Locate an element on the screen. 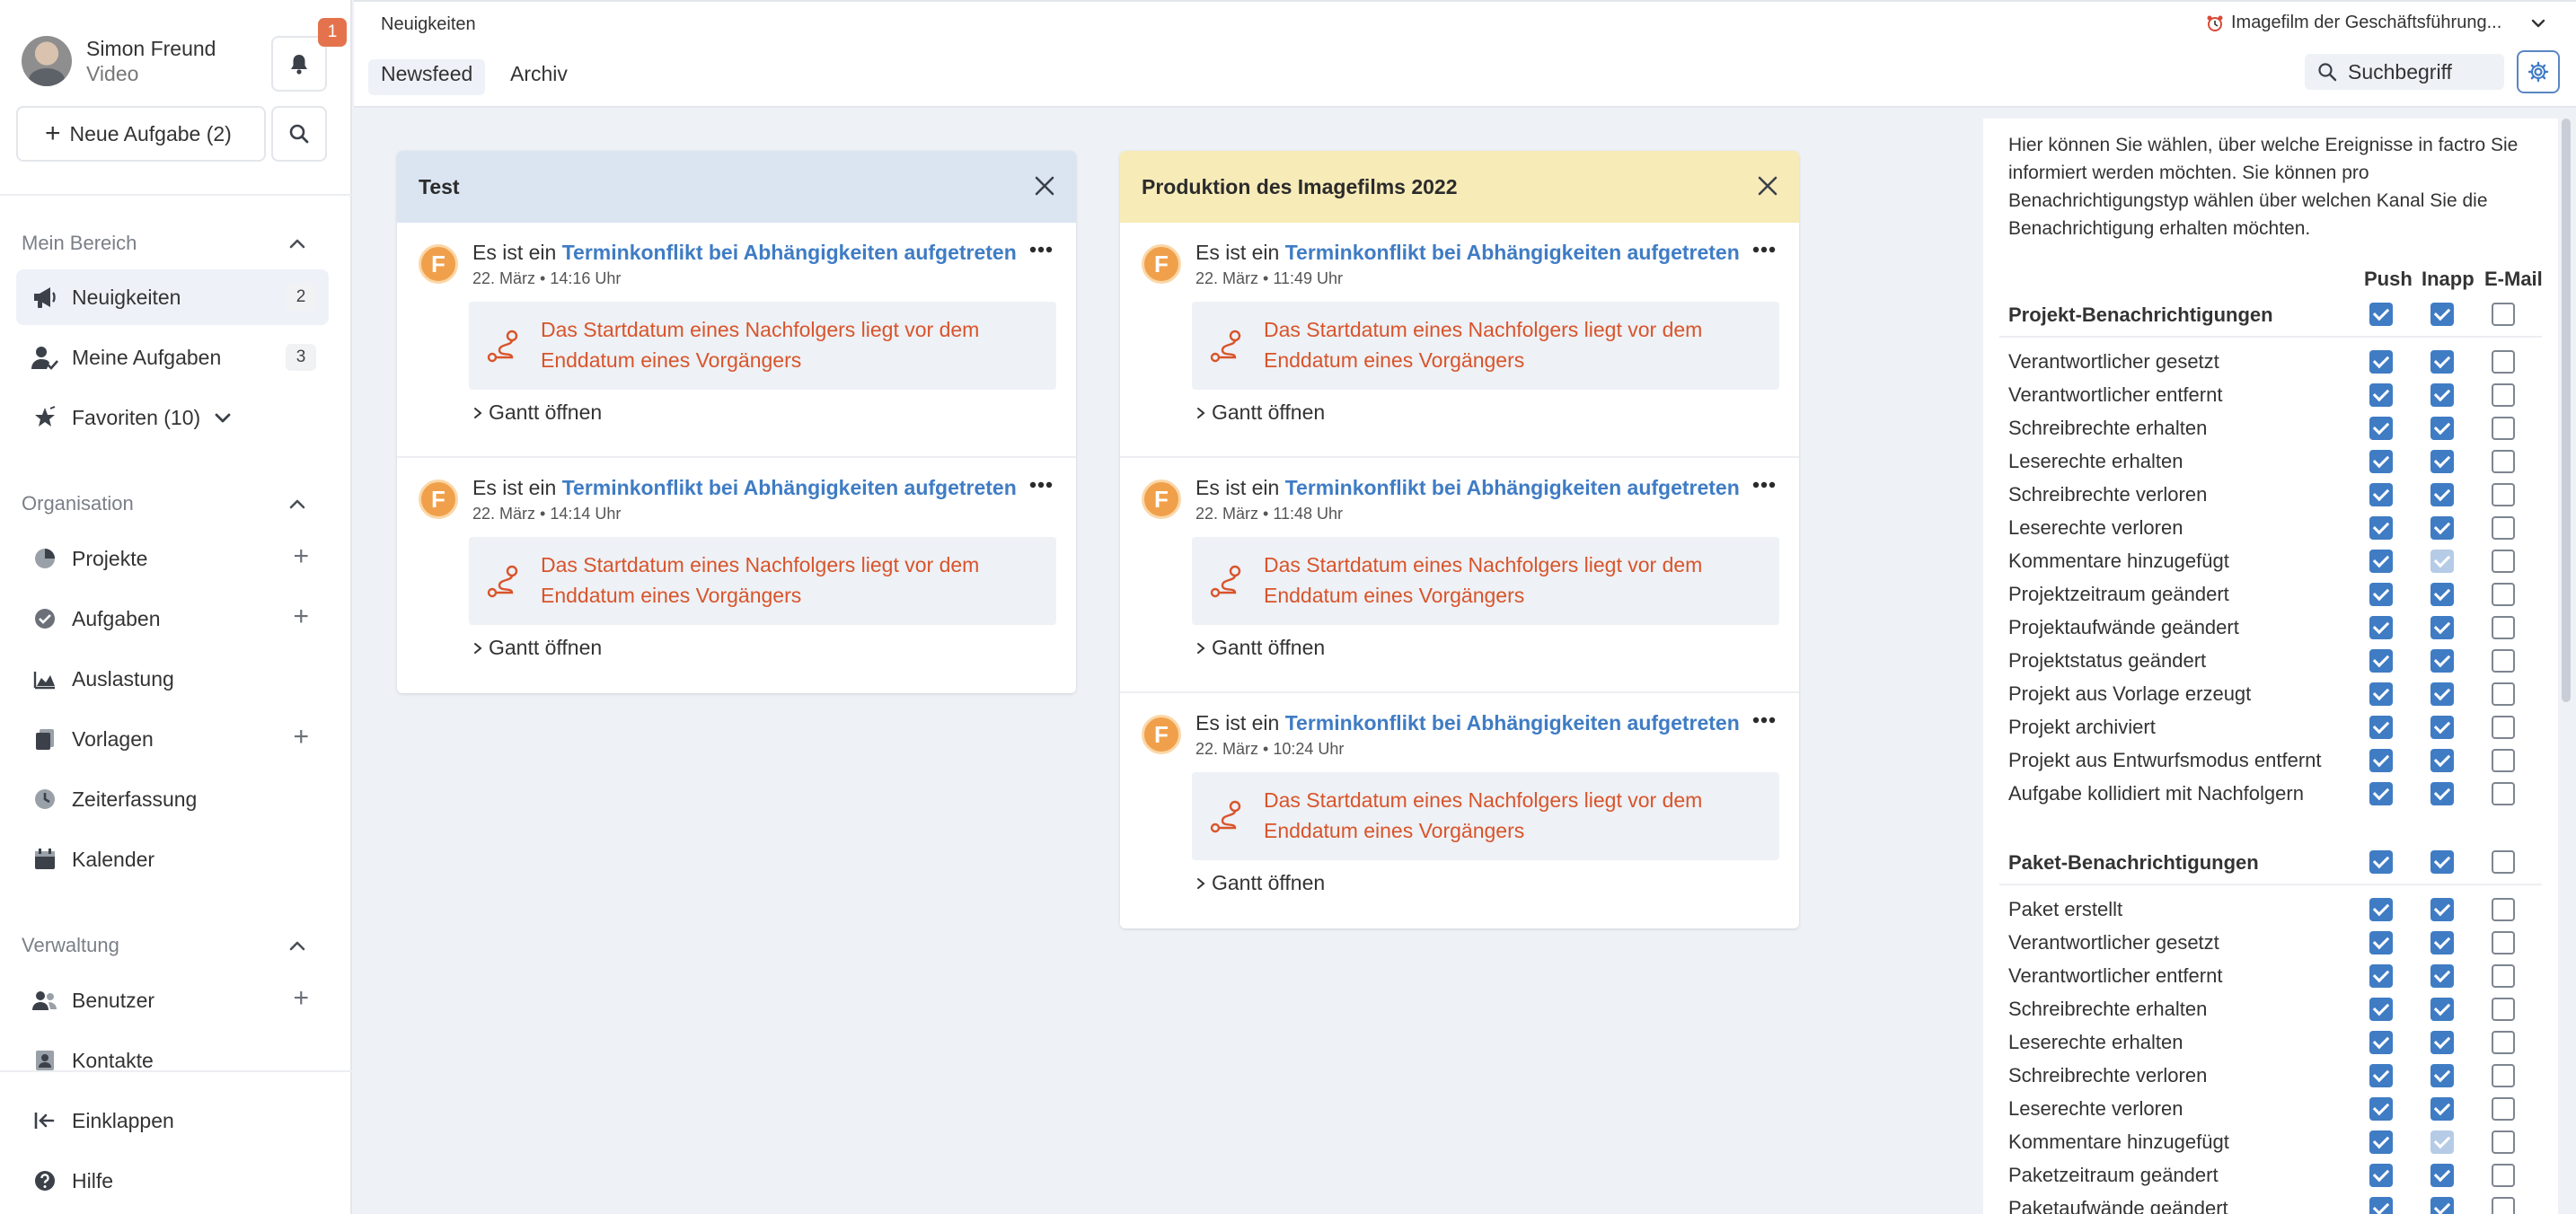  sidebar-item-auslastung: Auslastung is located at coordinates (172, 679).